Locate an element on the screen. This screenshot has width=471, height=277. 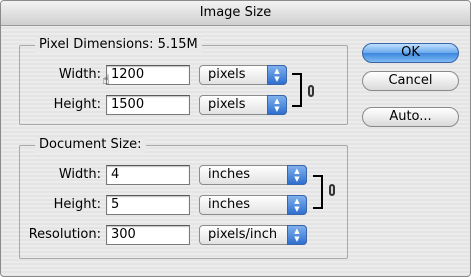
pixel-height-label: Height: is located at coordinates (77, 104).